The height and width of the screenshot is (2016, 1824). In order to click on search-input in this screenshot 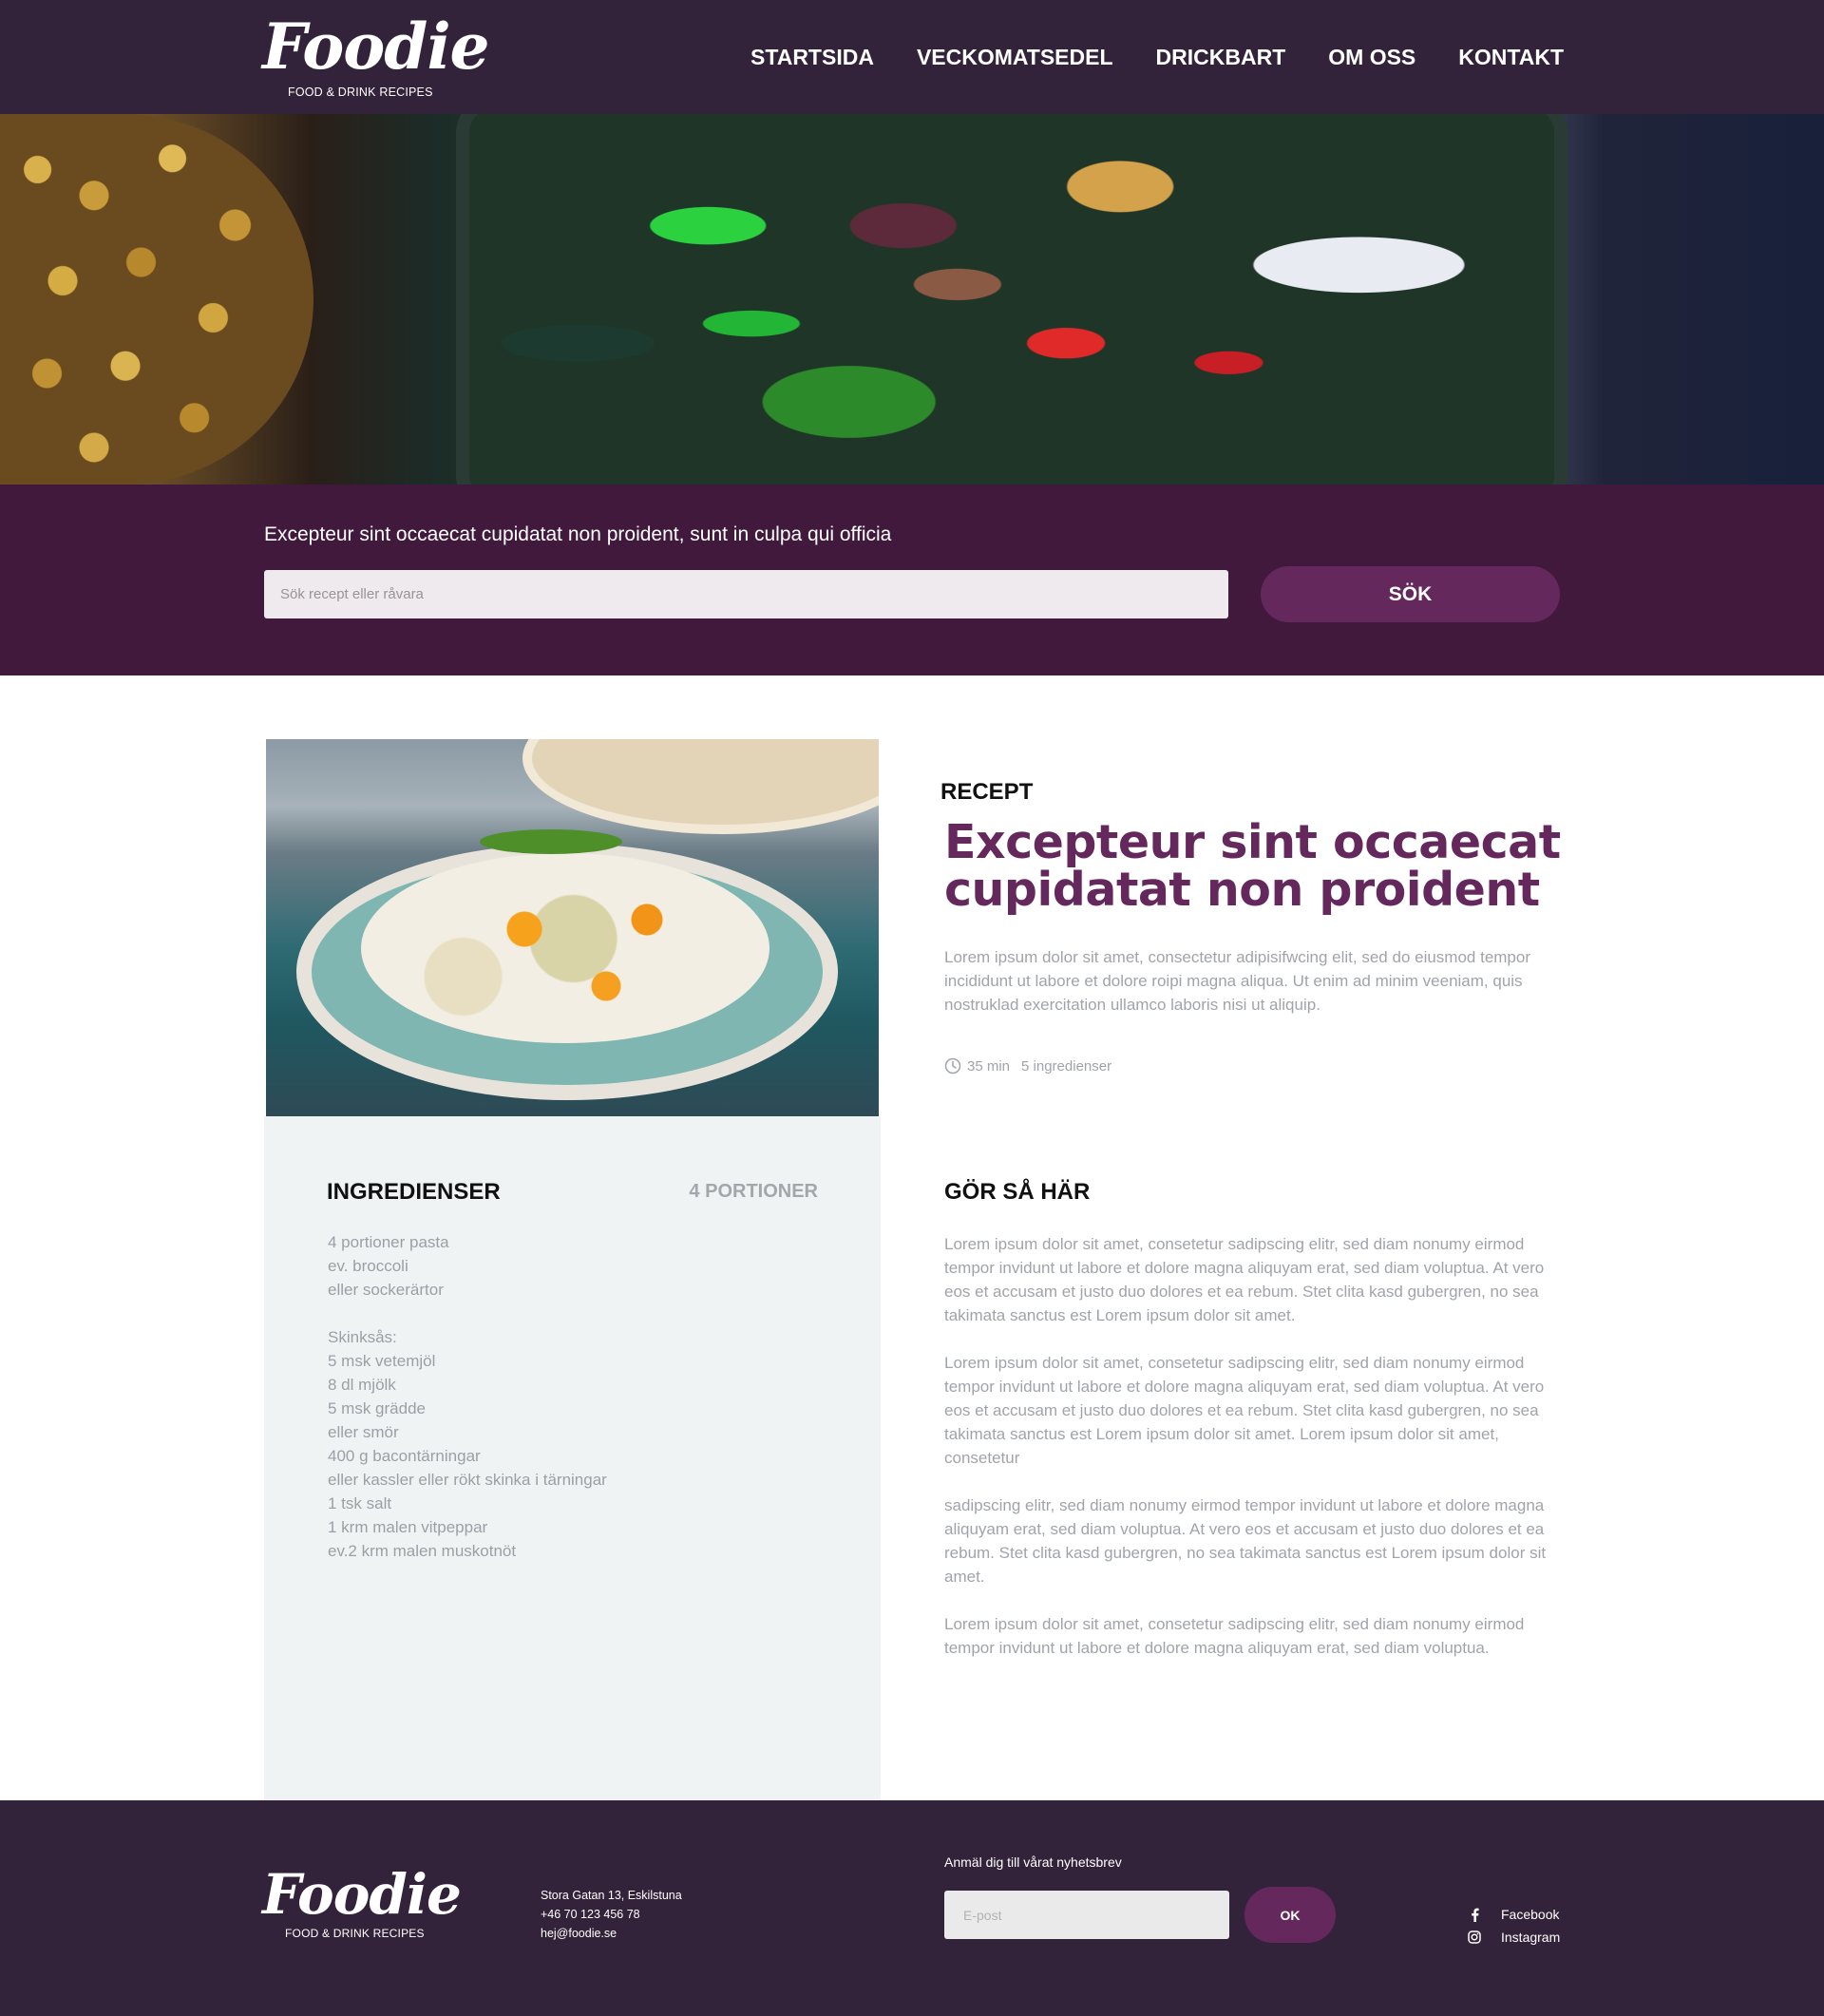, I will do `click(746, 594)`.